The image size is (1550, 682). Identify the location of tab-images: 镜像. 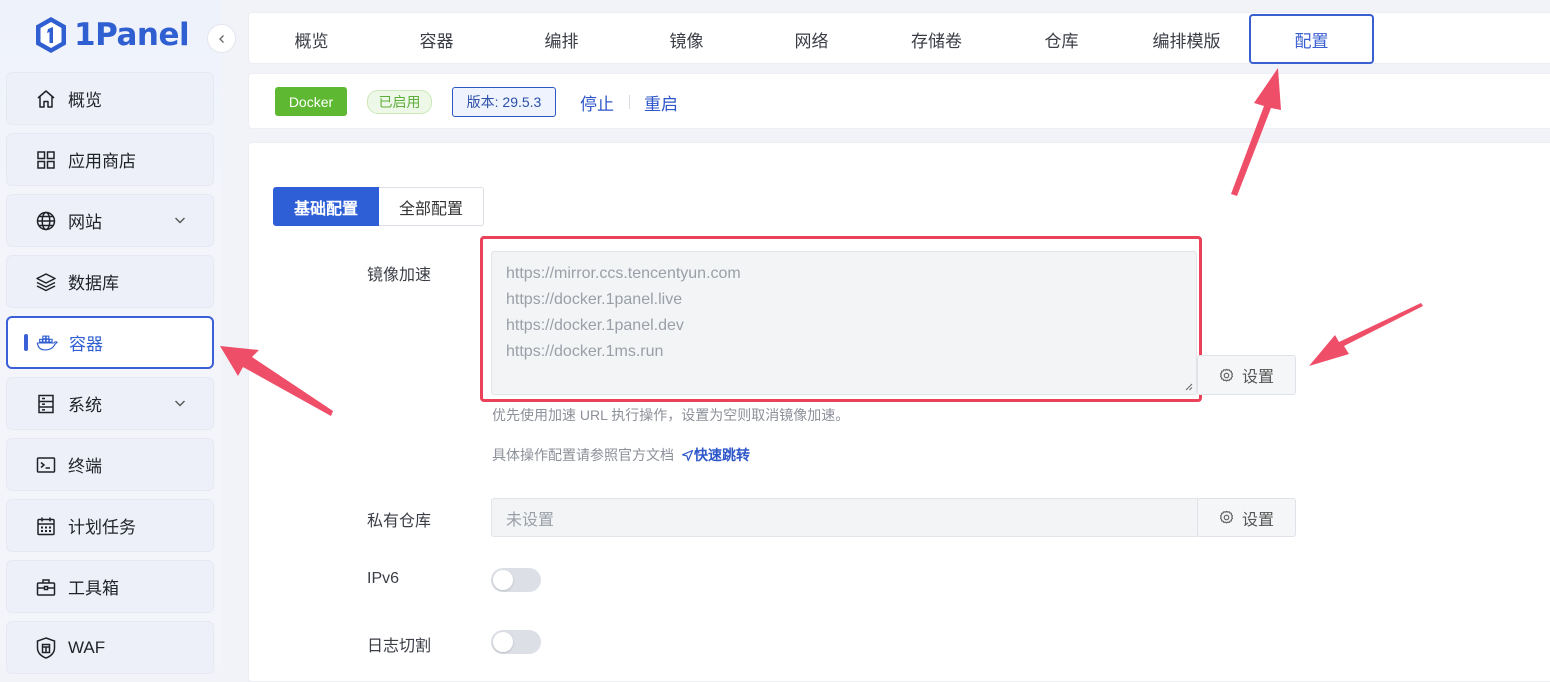
(686, 39).